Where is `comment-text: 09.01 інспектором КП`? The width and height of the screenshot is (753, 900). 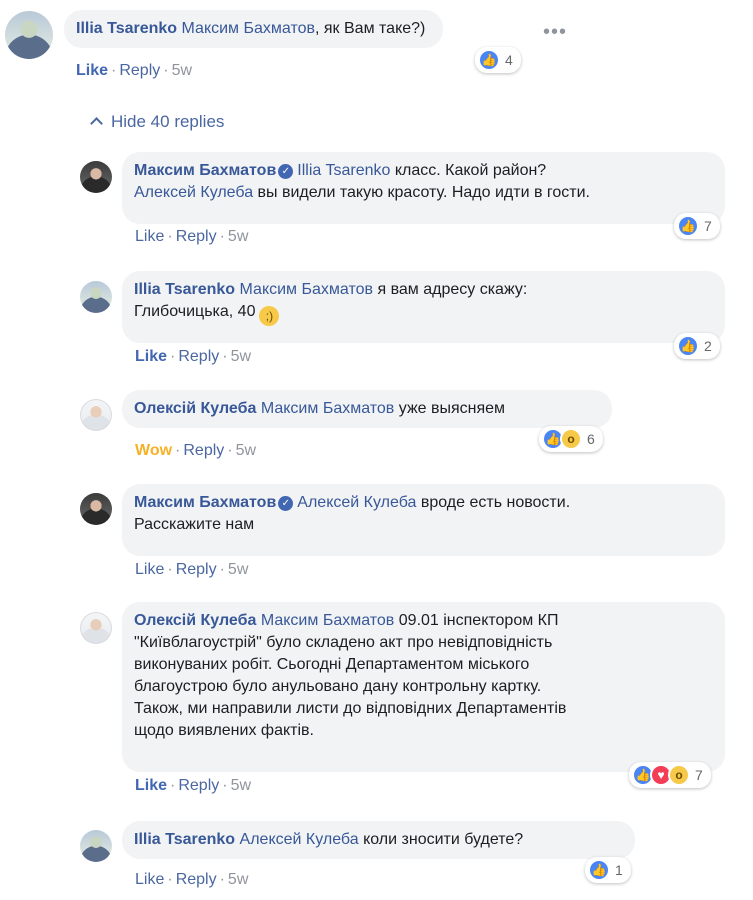 comment-text: 09.01 інспектором КП is located at coordinates (478, 620).